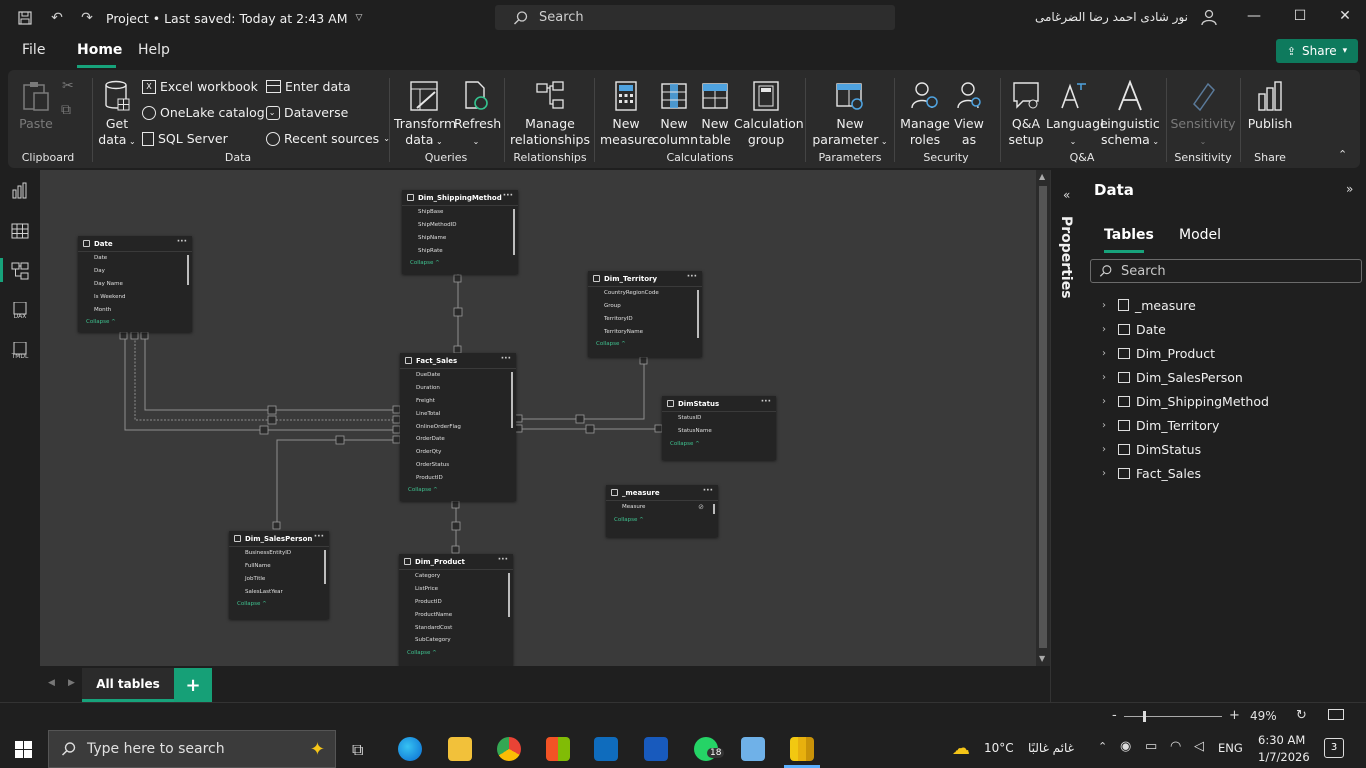 The height and width of the screenshot is (768, 1366). What do you see at coordinates (23, 751) in the screenshot?
I see `windows-start-icon` at bounding box center [23, 751].